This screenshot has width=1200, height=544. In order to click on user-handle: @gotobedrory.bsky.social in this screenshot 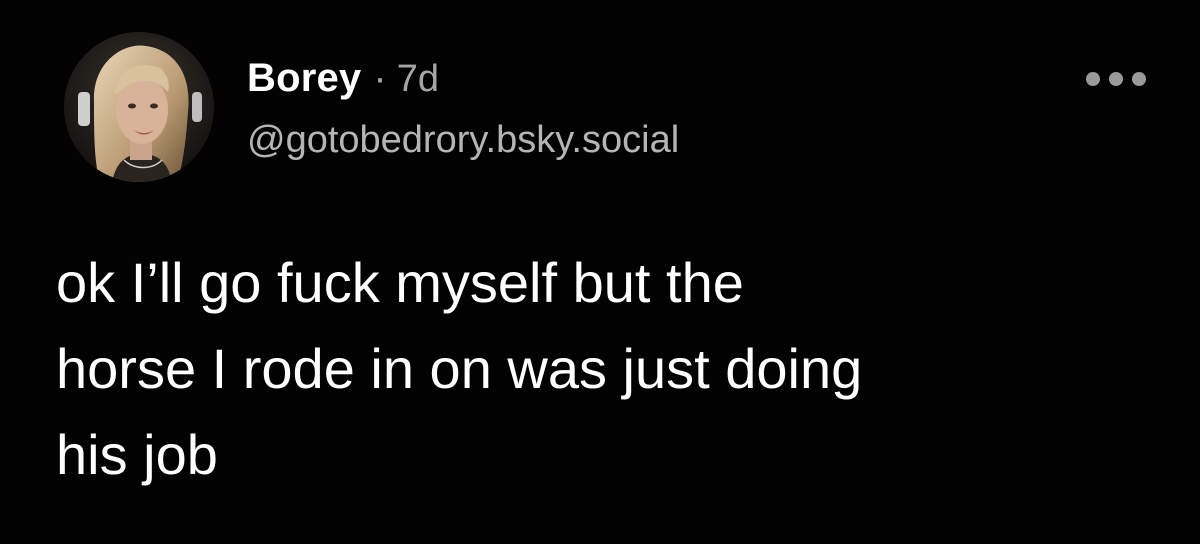, I will do `click(463, 140)`.